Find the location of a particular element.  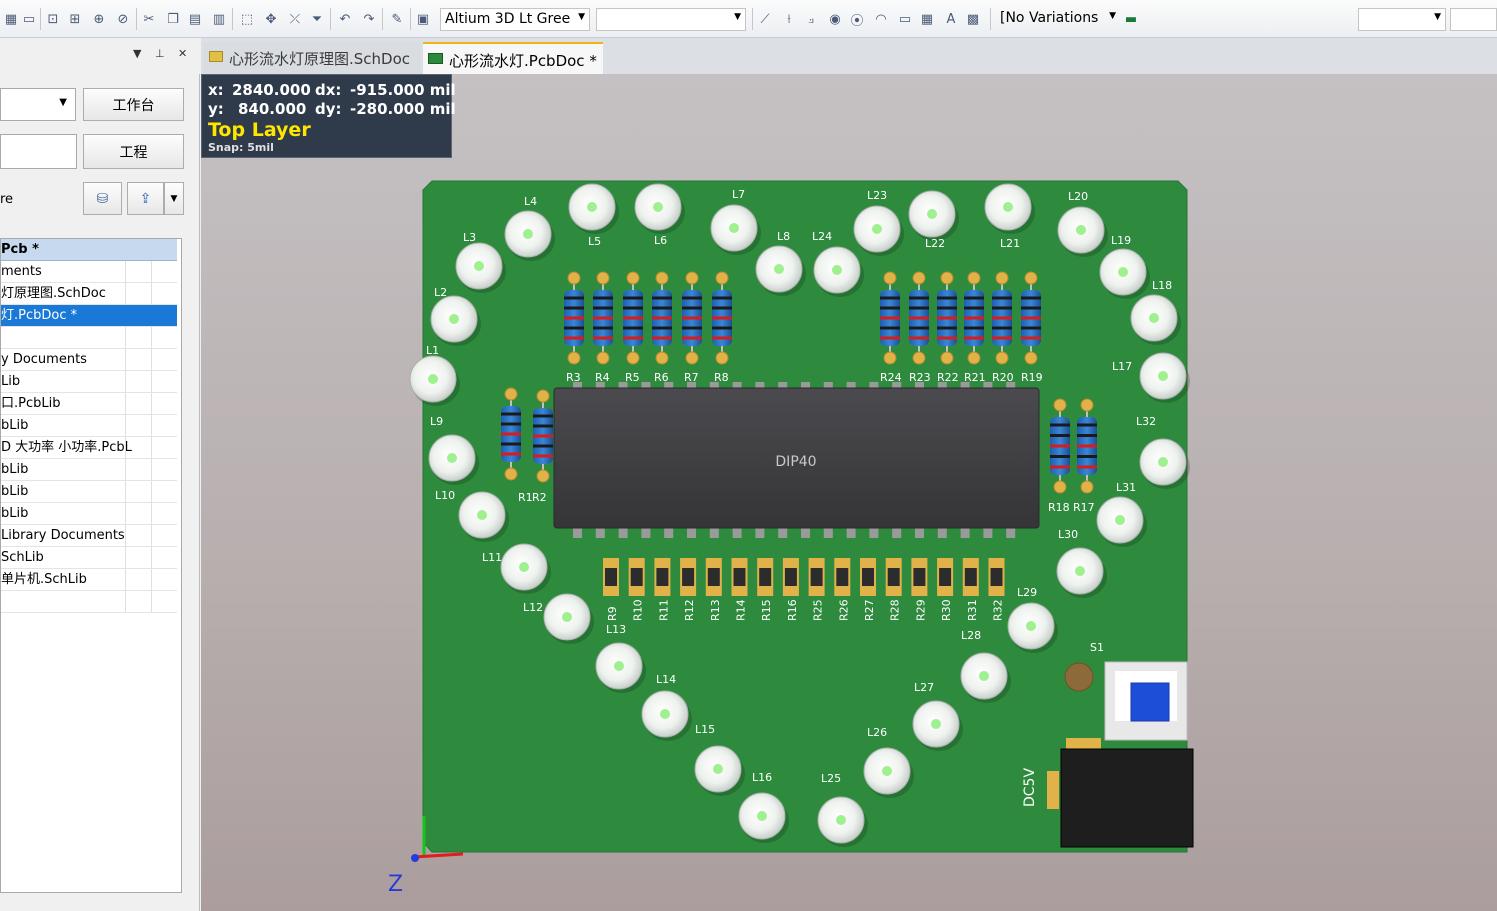

view-config-dropdown: Altium 3D Lt Gree ▼ is located at coordinates (515, 19).